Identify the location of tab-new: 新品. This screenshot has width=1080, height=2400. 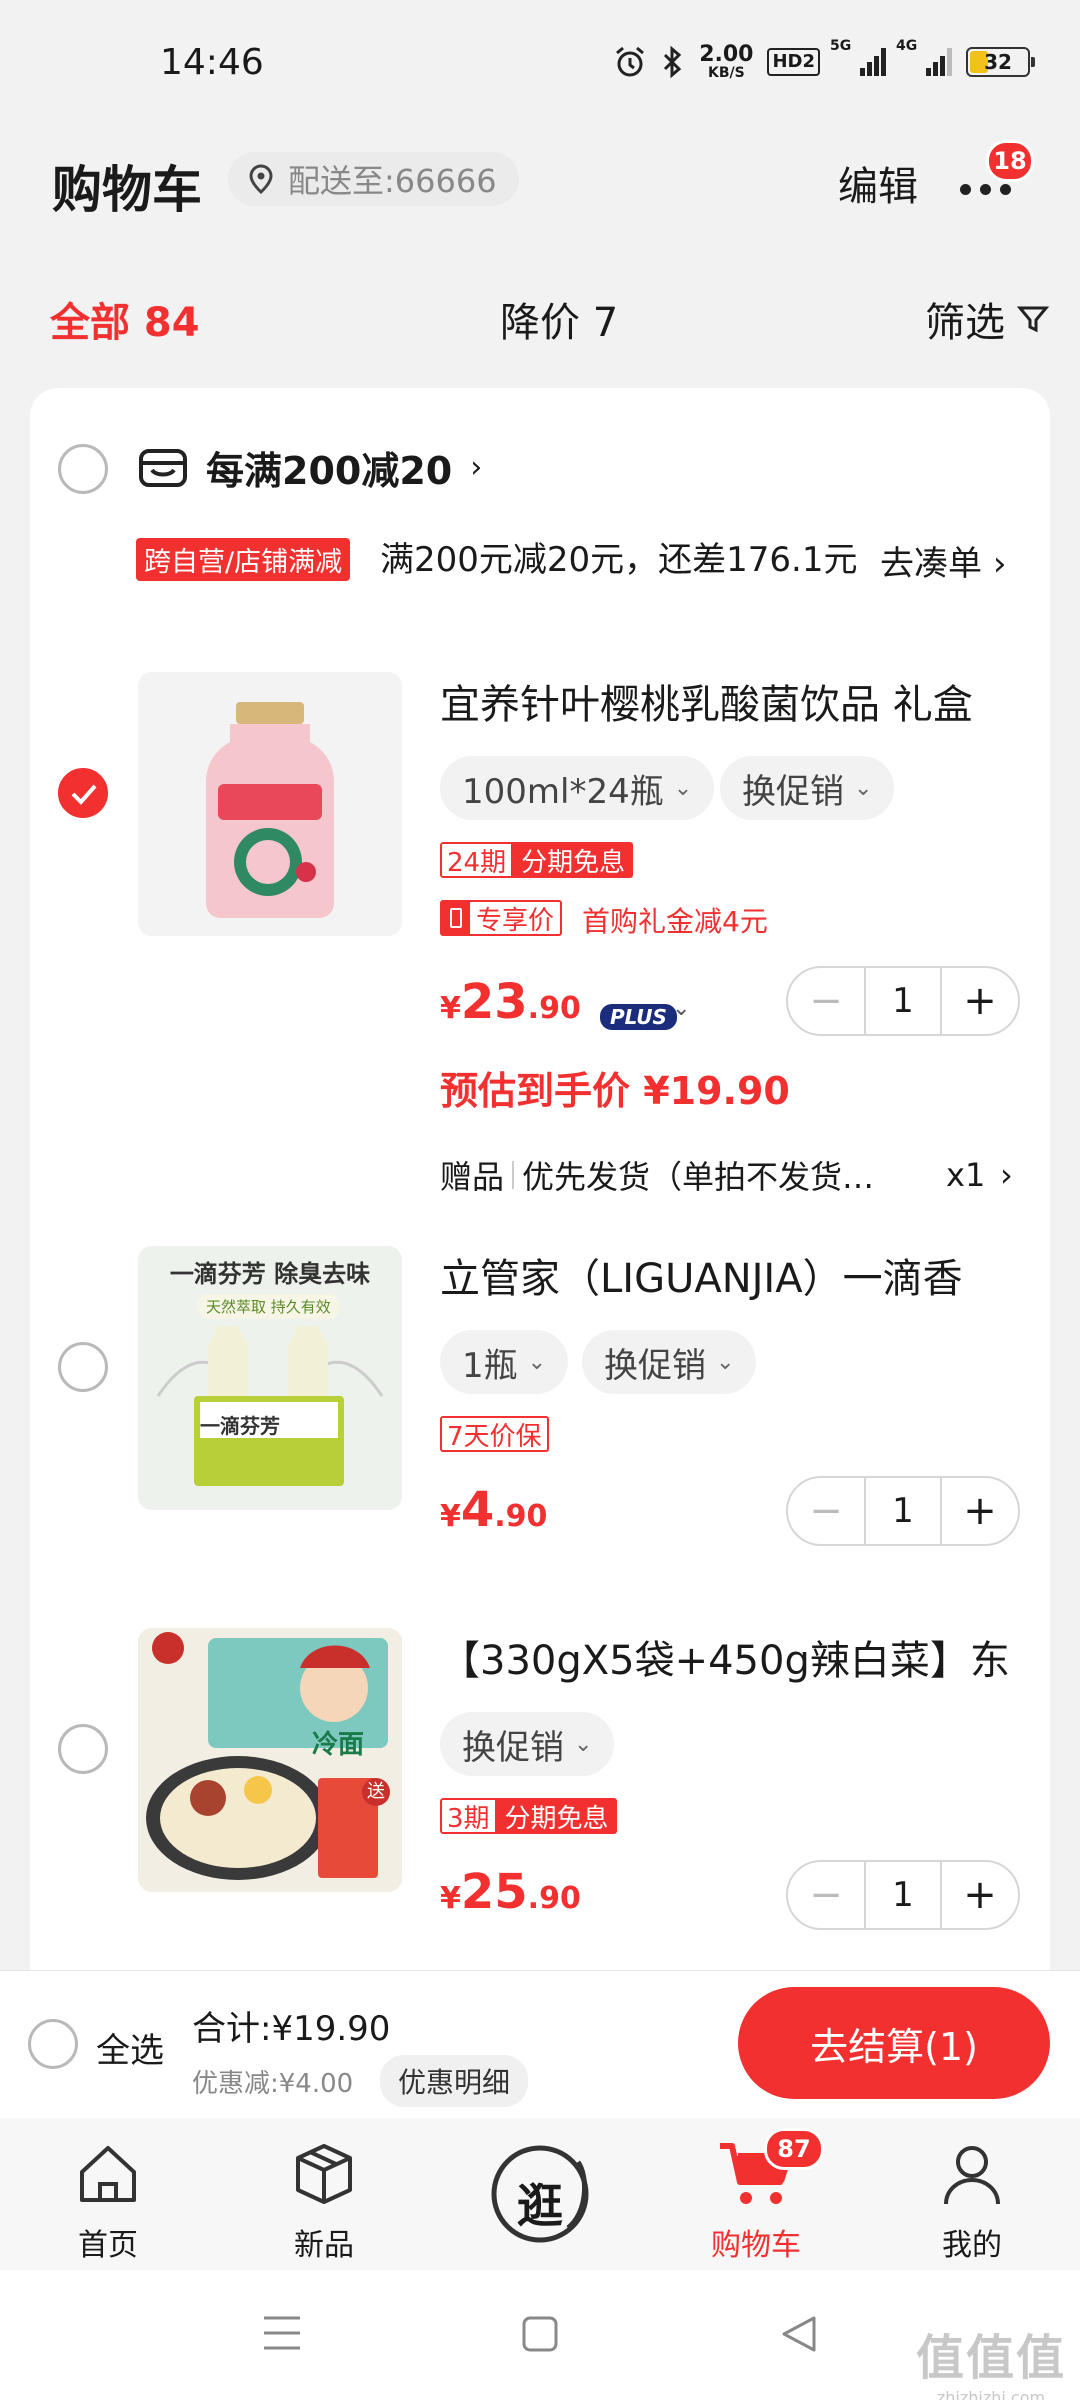
(324, 2194).